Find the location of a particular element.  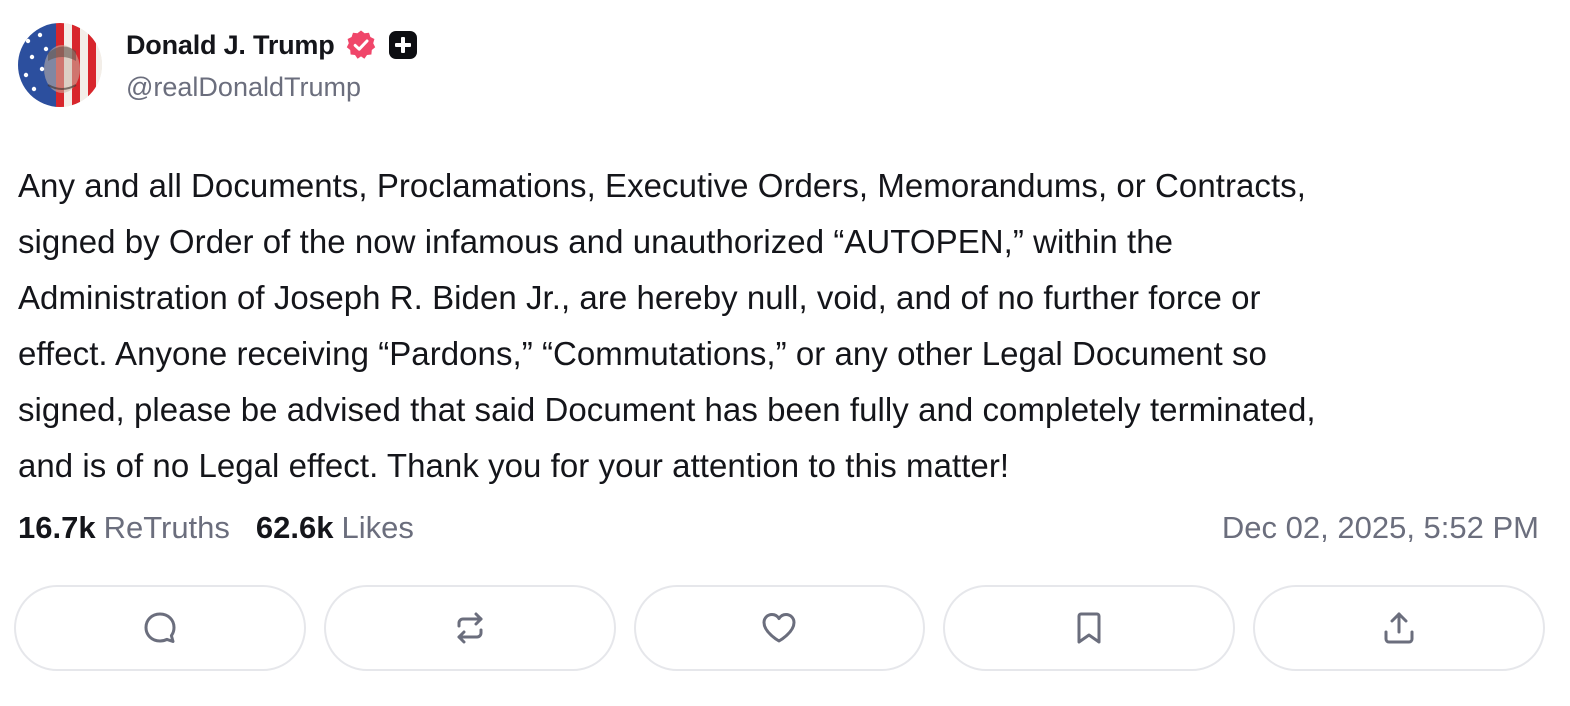

comment-icon is located at coordinates (160, 627).